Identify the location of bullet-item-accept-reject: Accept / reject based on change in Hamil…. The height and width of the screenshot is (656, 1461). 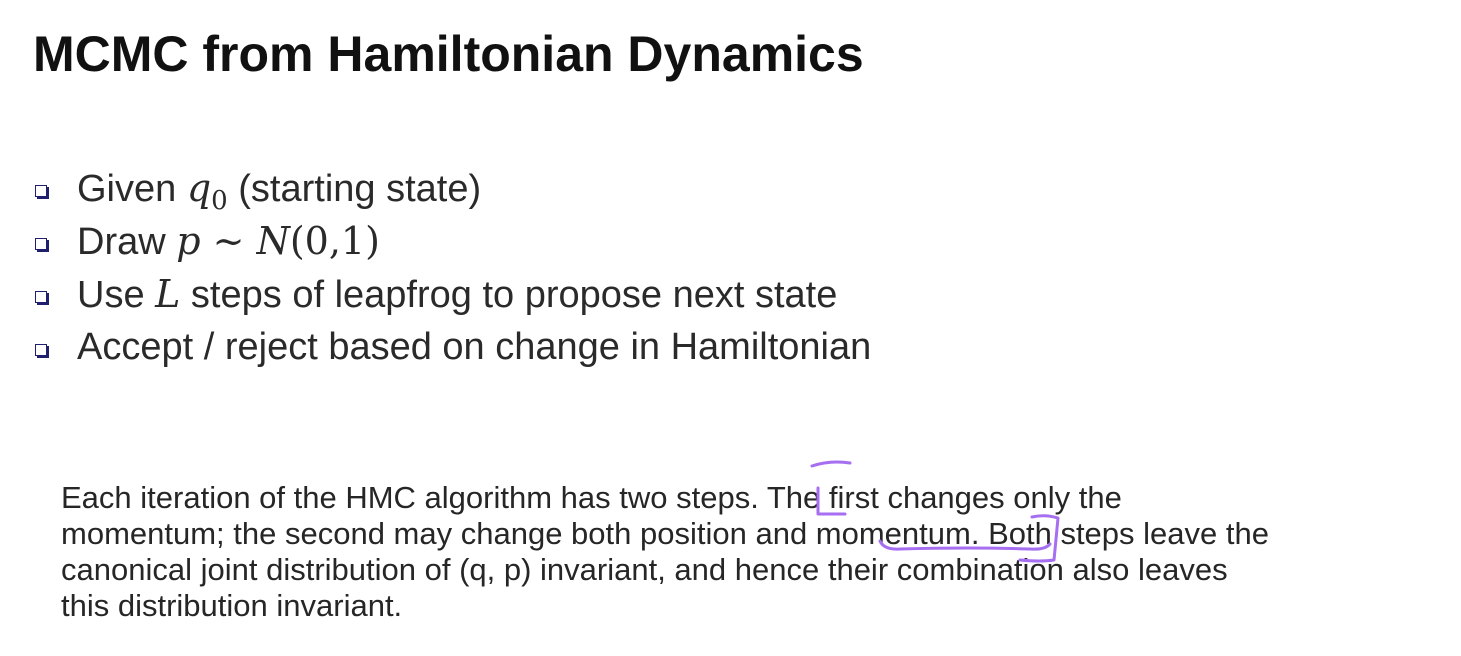
(452, 348).